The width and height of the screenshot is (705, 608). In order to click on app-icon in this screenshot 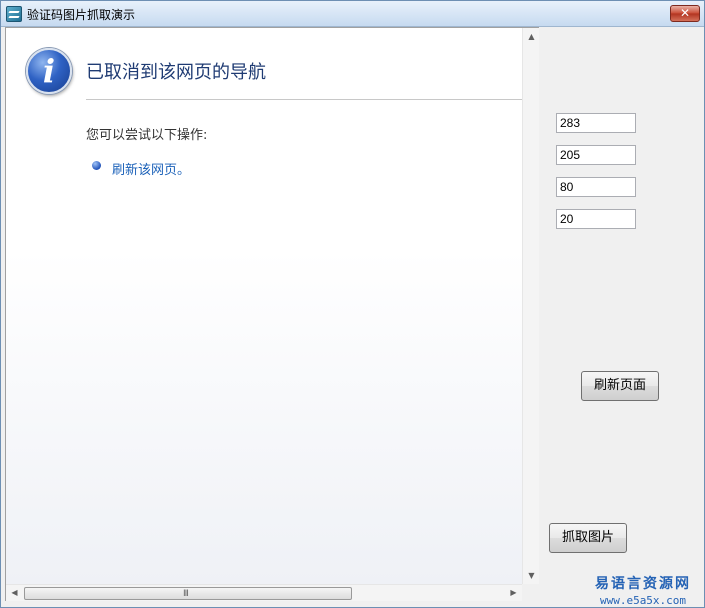, I will do `click(14, 14)`.